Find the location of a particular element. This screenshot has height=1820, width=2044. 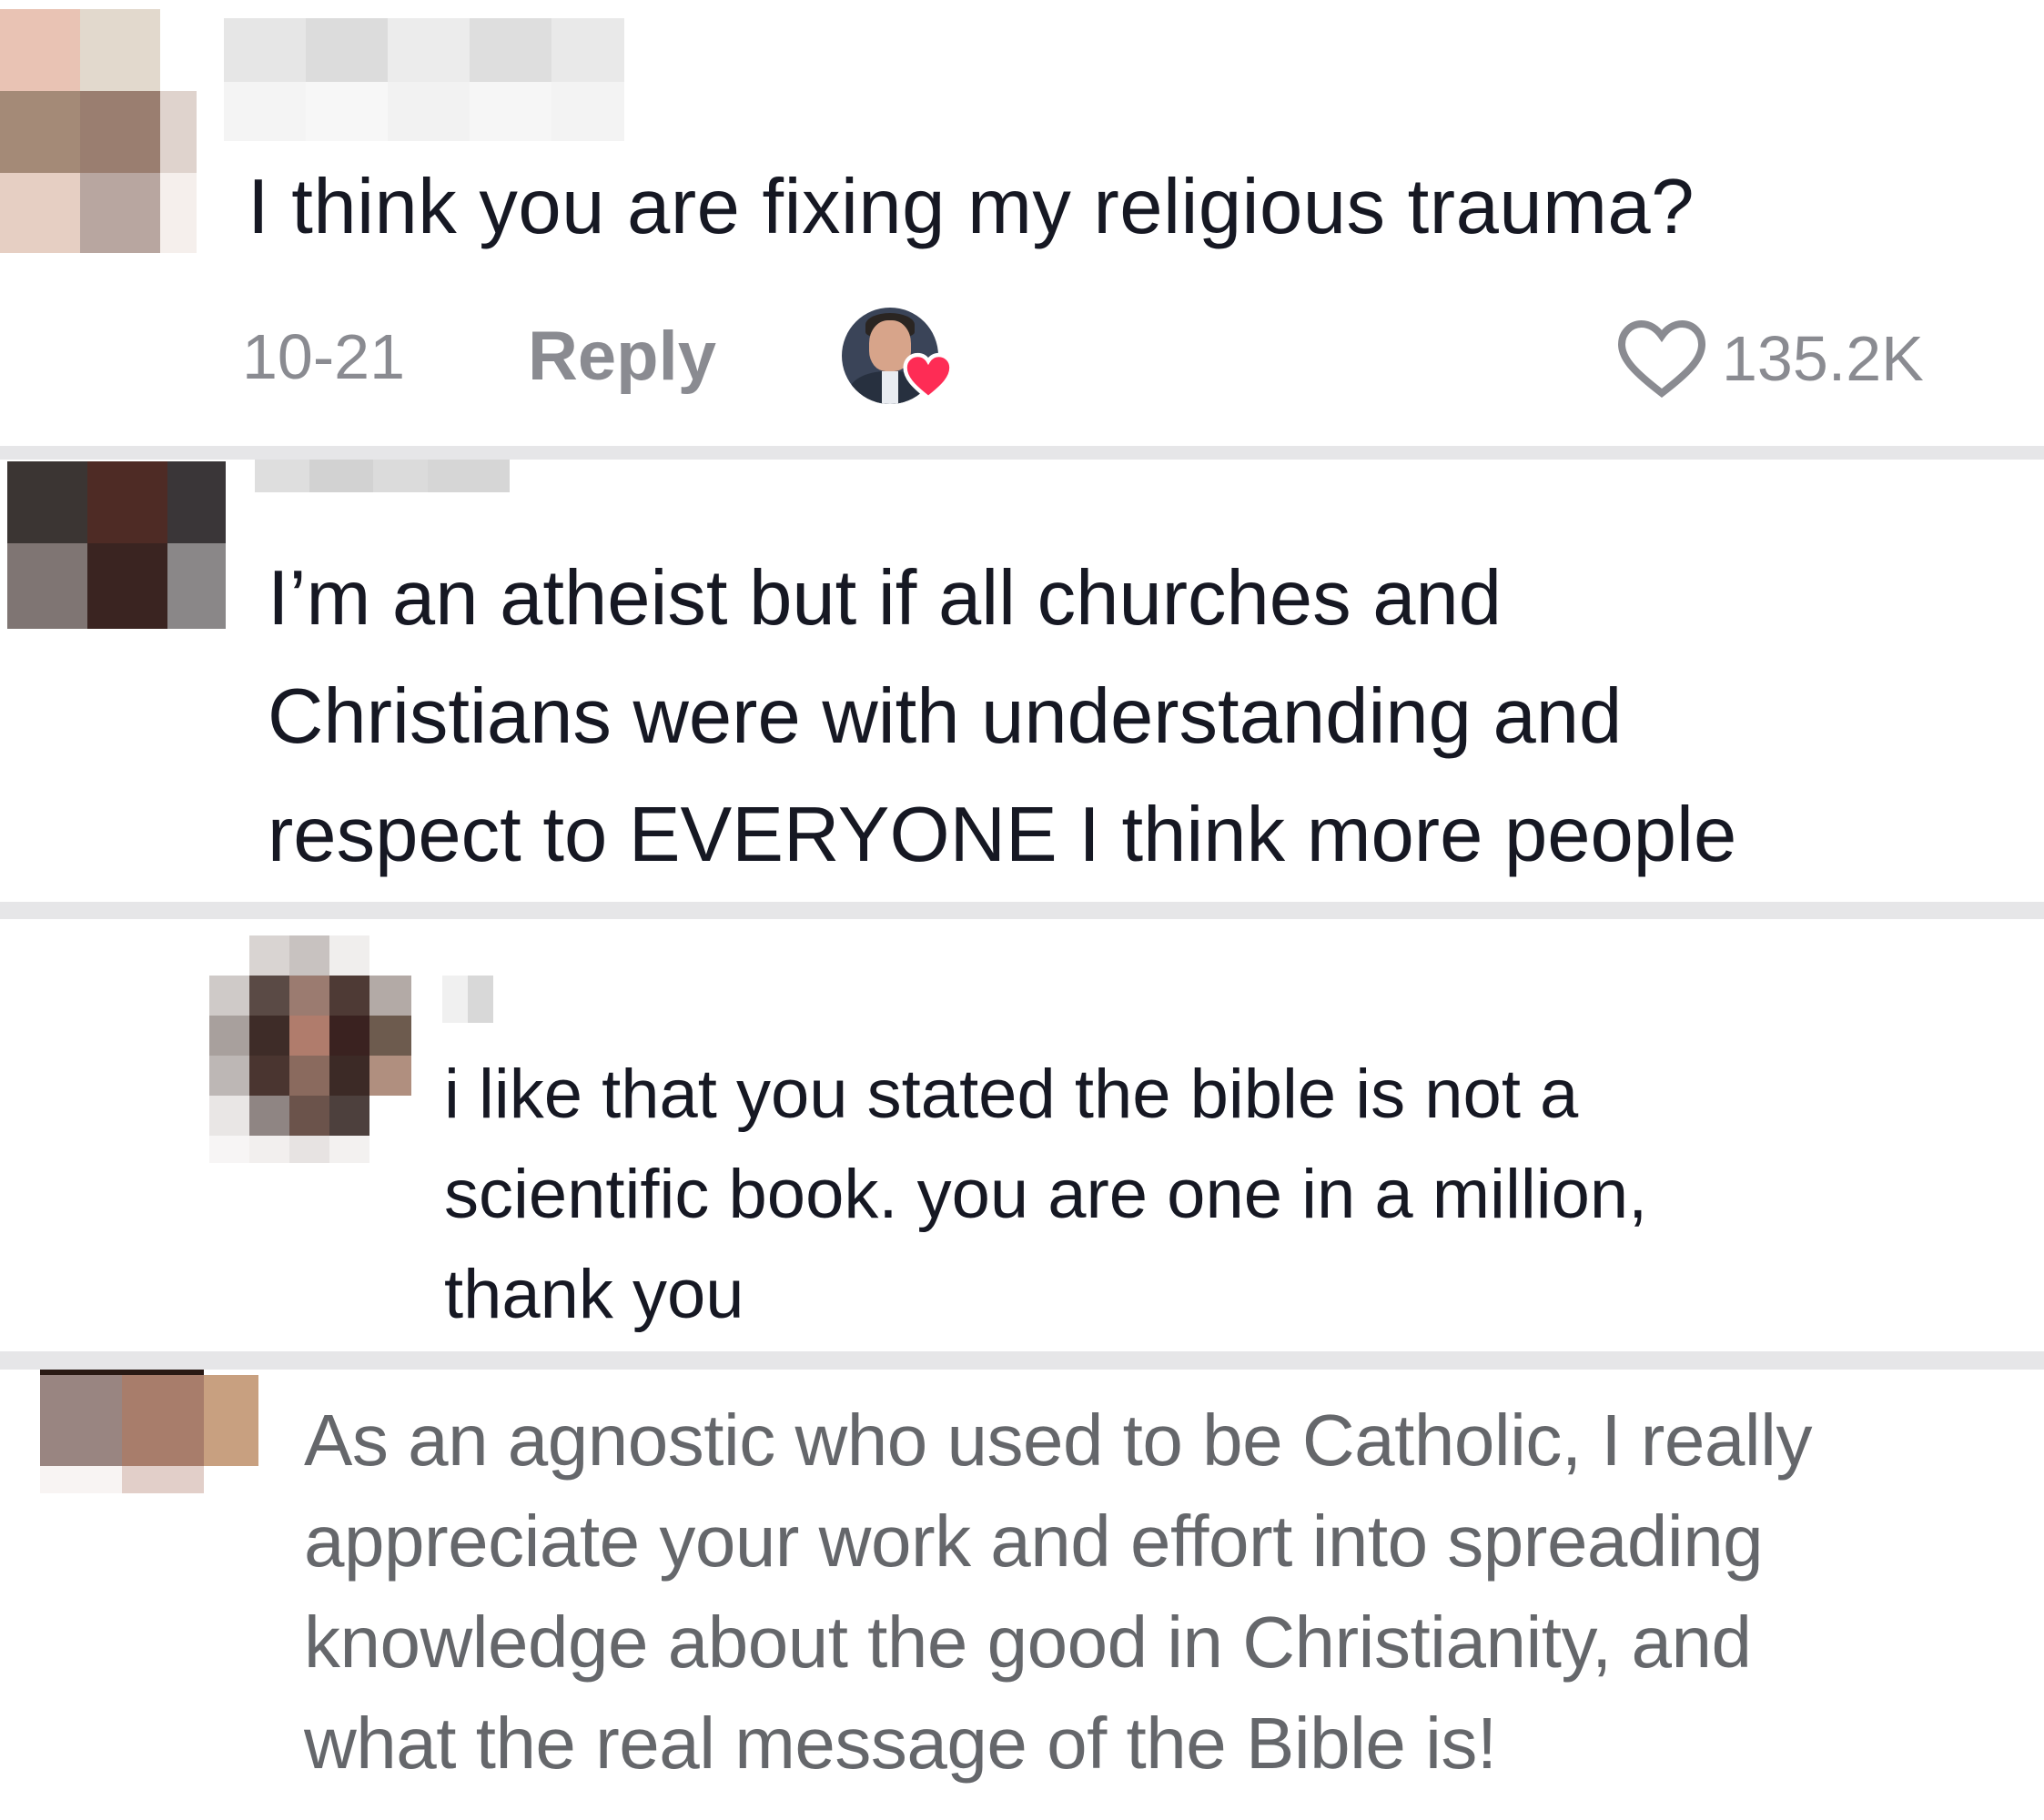

heart-outline-icon is located at coordinates (1661, 359).